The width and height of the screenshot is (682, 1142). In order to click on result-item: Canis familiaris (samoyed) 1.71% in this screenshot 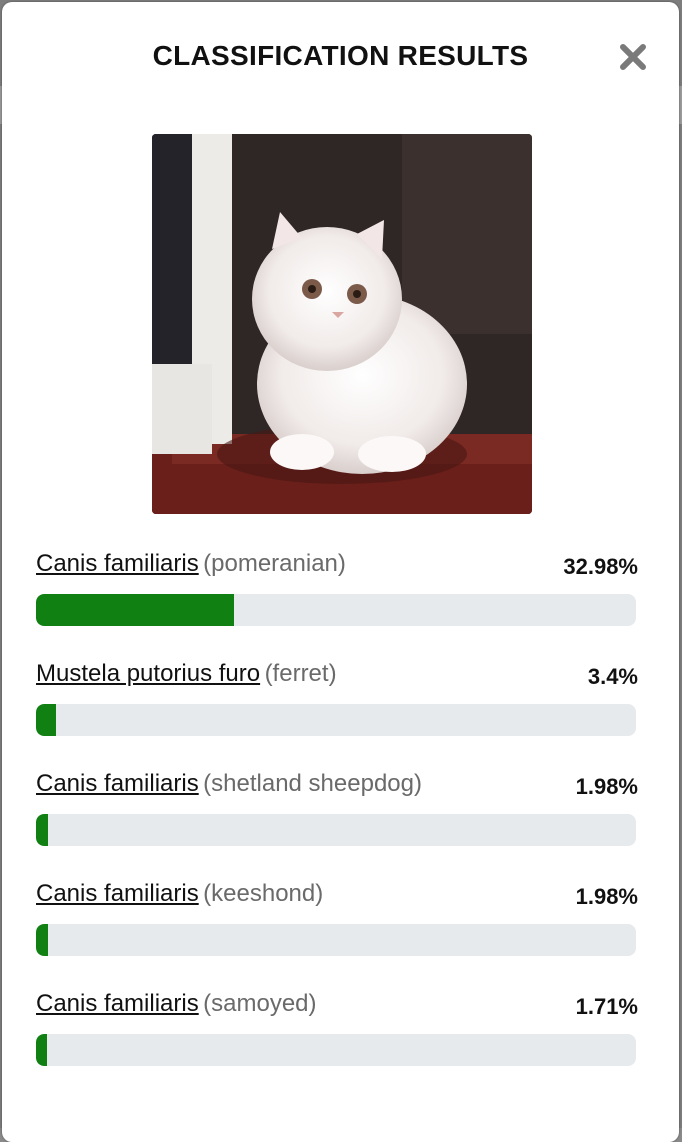, I will do `click(337, 1045)`.